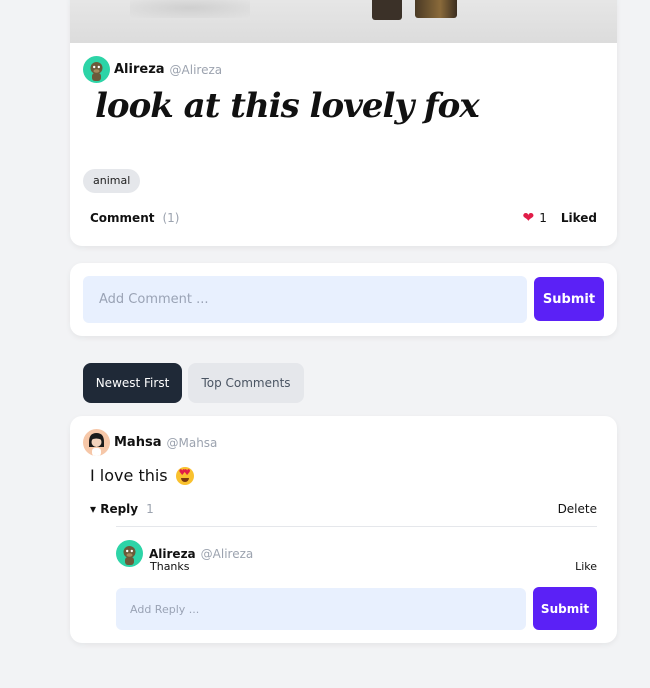 The width and height of the screenshot is (650, 688). Describe the element at coordinates (114, 509) in the screenshot. I see `reply-toggle: ▾ Reply` at that location.